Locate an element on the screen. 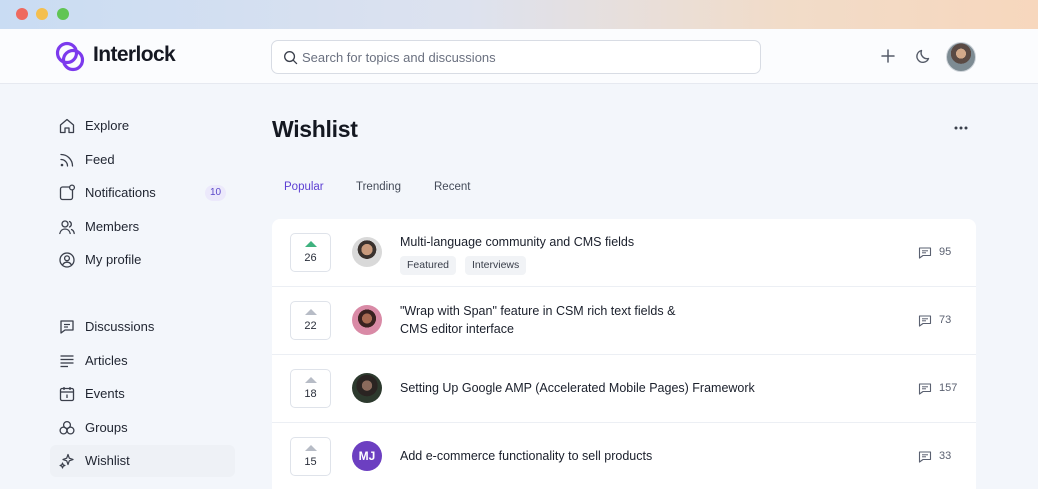 This screenshot has height=489, width=1038. item-title: Multi-language community and CMS fields is located at coordinates (517, 242).